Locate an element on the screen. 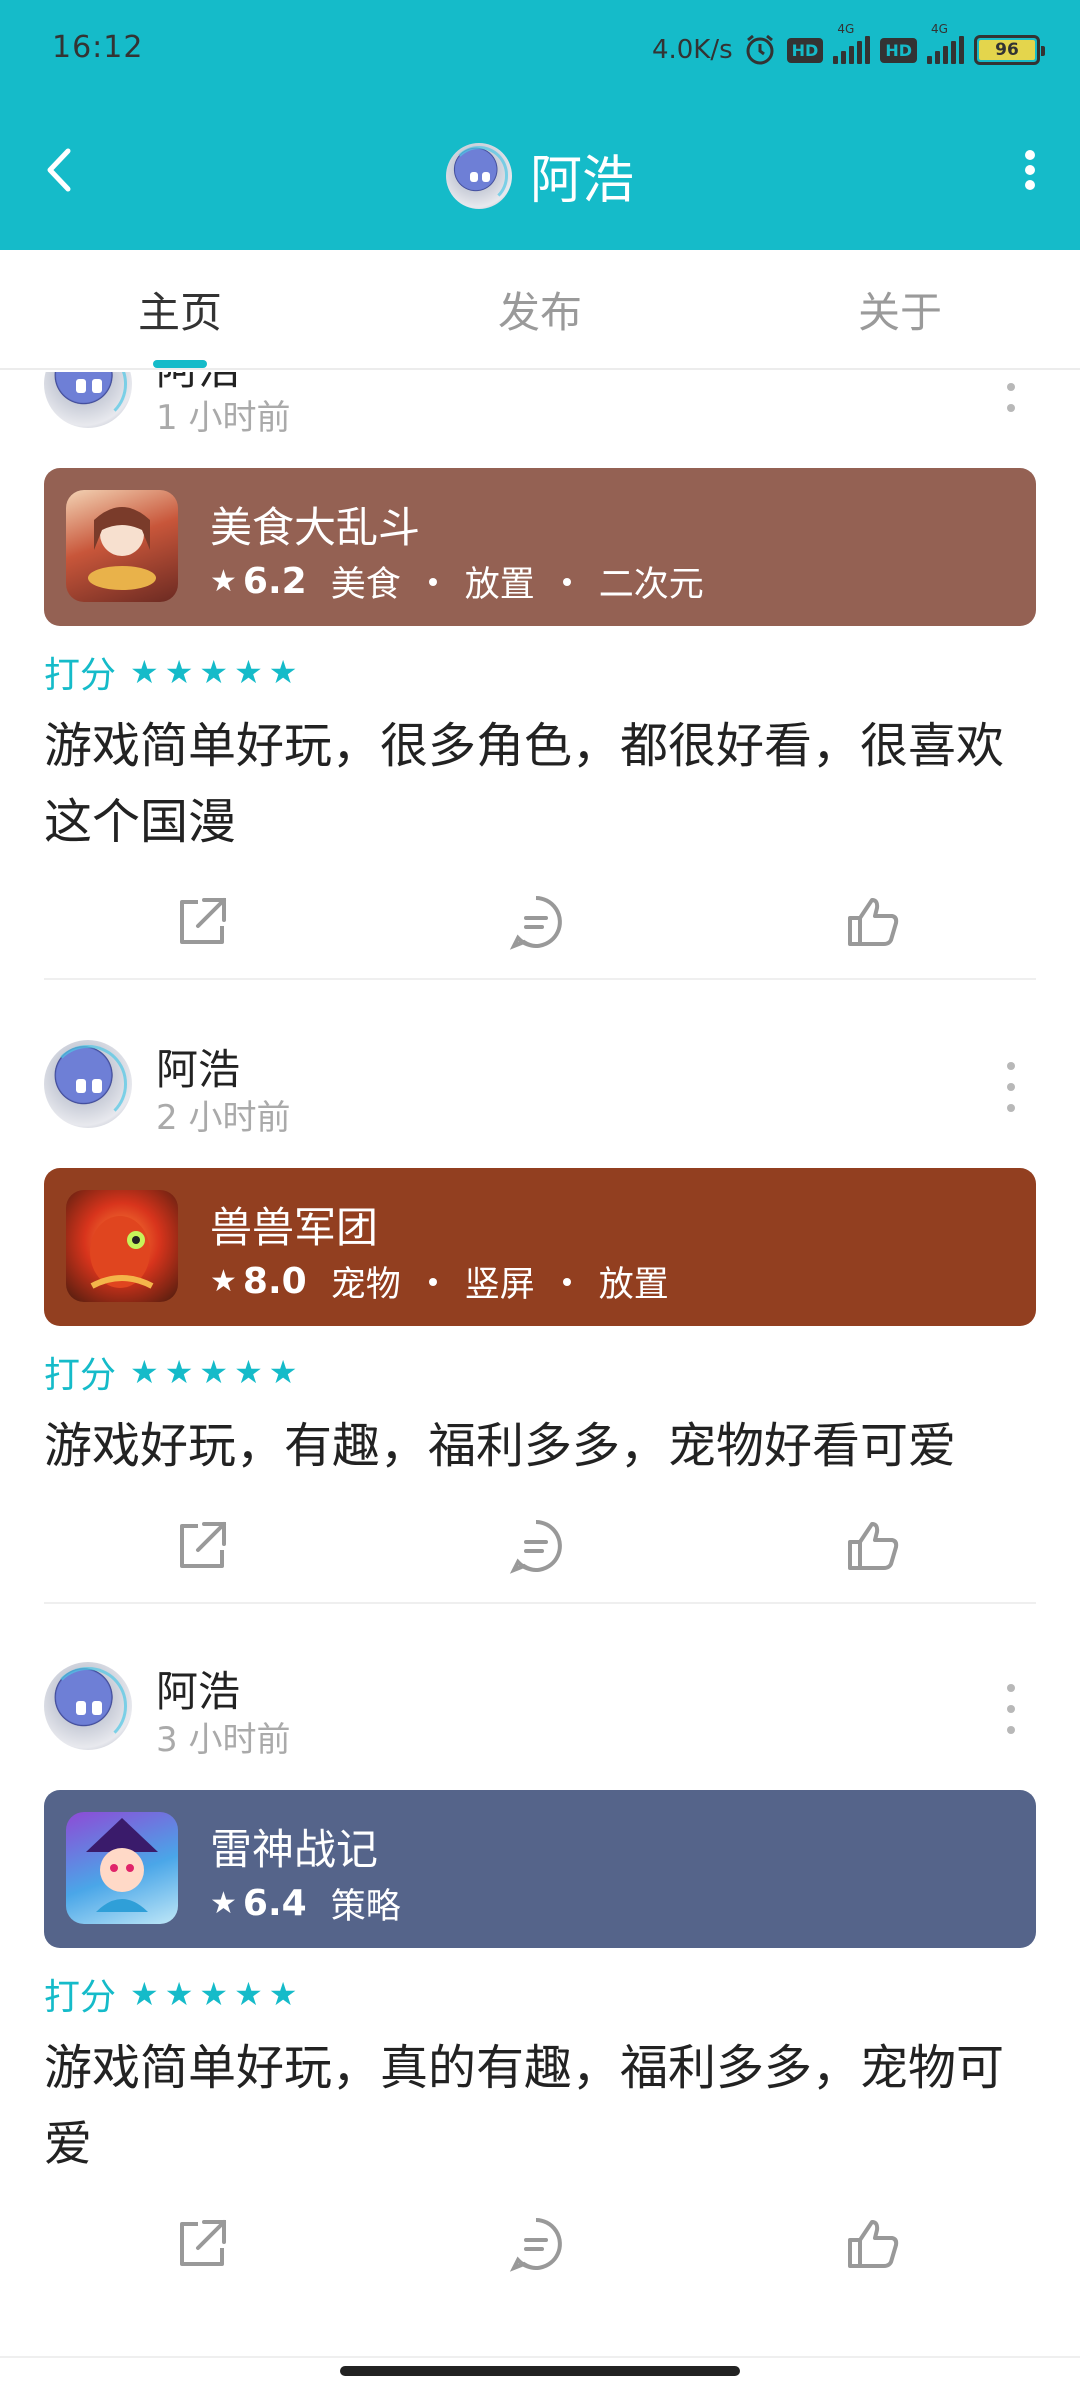 Image resolution: width=1080 pixels, height=2400 pixels. profile-title: 阿浩 is located at coordinates (540, 175).